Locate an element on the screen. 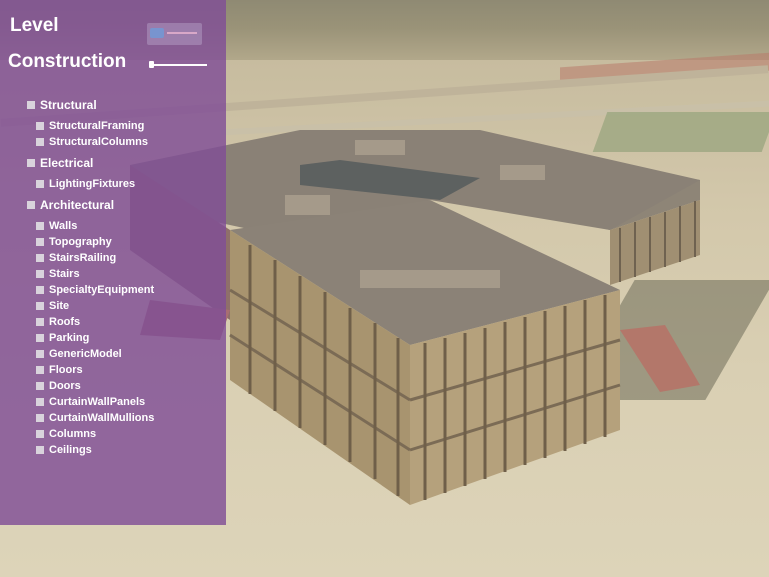  item-label: StructuralColumns is located at coordinates (99, 142).